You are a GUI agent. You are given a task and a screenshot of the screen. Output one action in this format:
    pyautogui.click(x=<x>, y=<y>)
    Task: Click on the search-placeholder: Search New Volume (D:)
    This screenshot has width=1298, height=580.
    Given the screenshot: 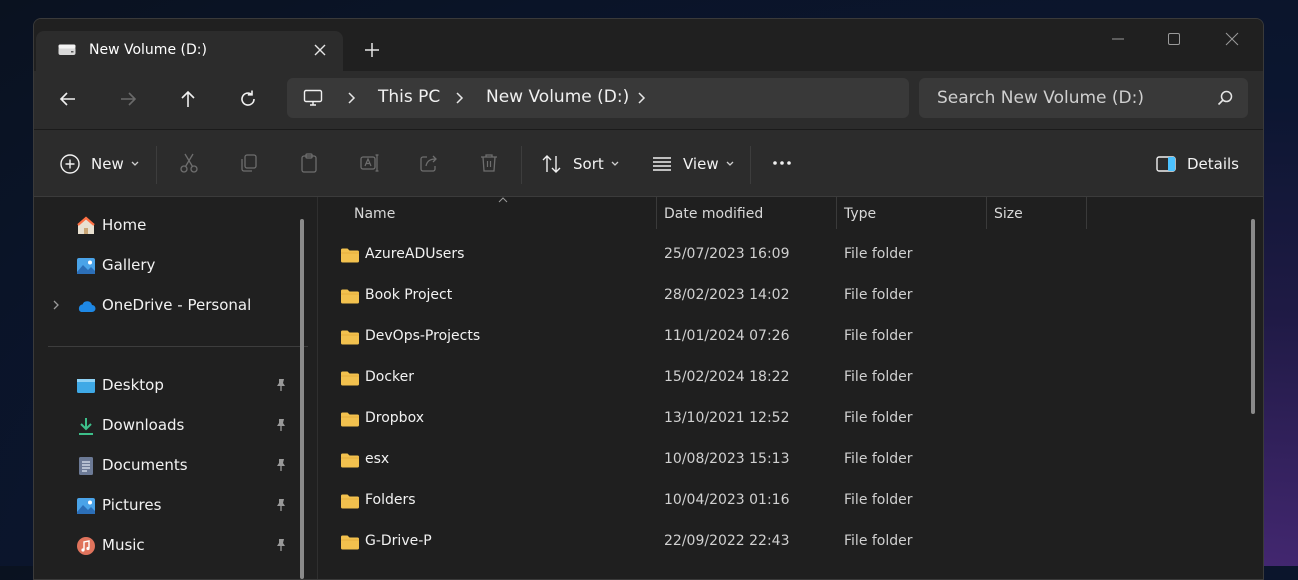 What is the action you would take?
    pyautogui.click(x=1041, y=98)
    